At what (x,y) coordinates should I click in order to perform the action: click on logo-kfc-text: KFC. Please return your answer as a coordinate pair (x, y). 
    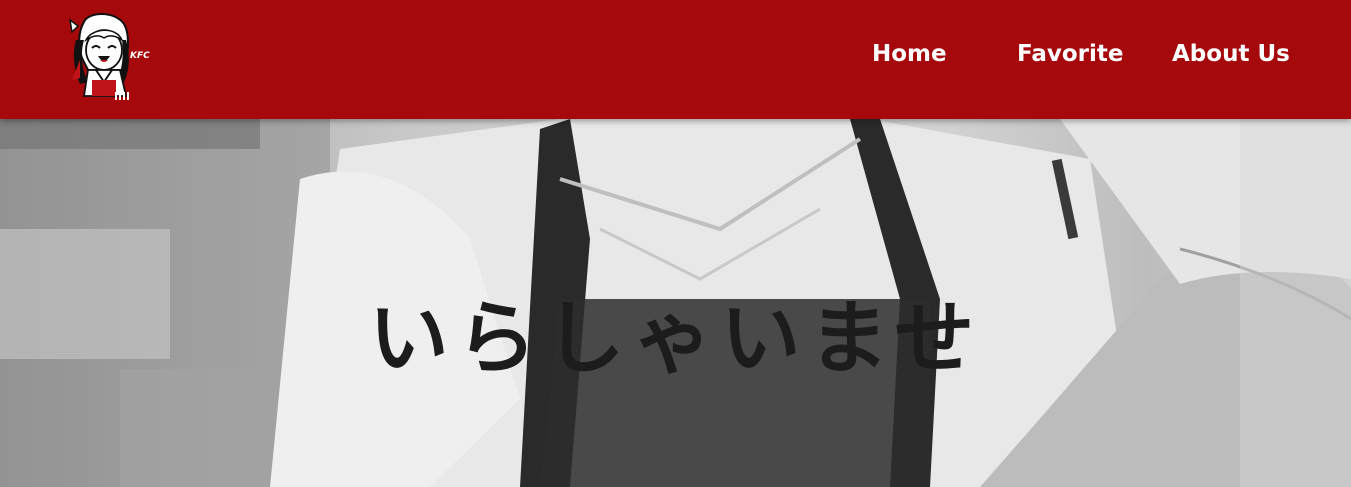
    Looking at the image, I should click on (140, 56).